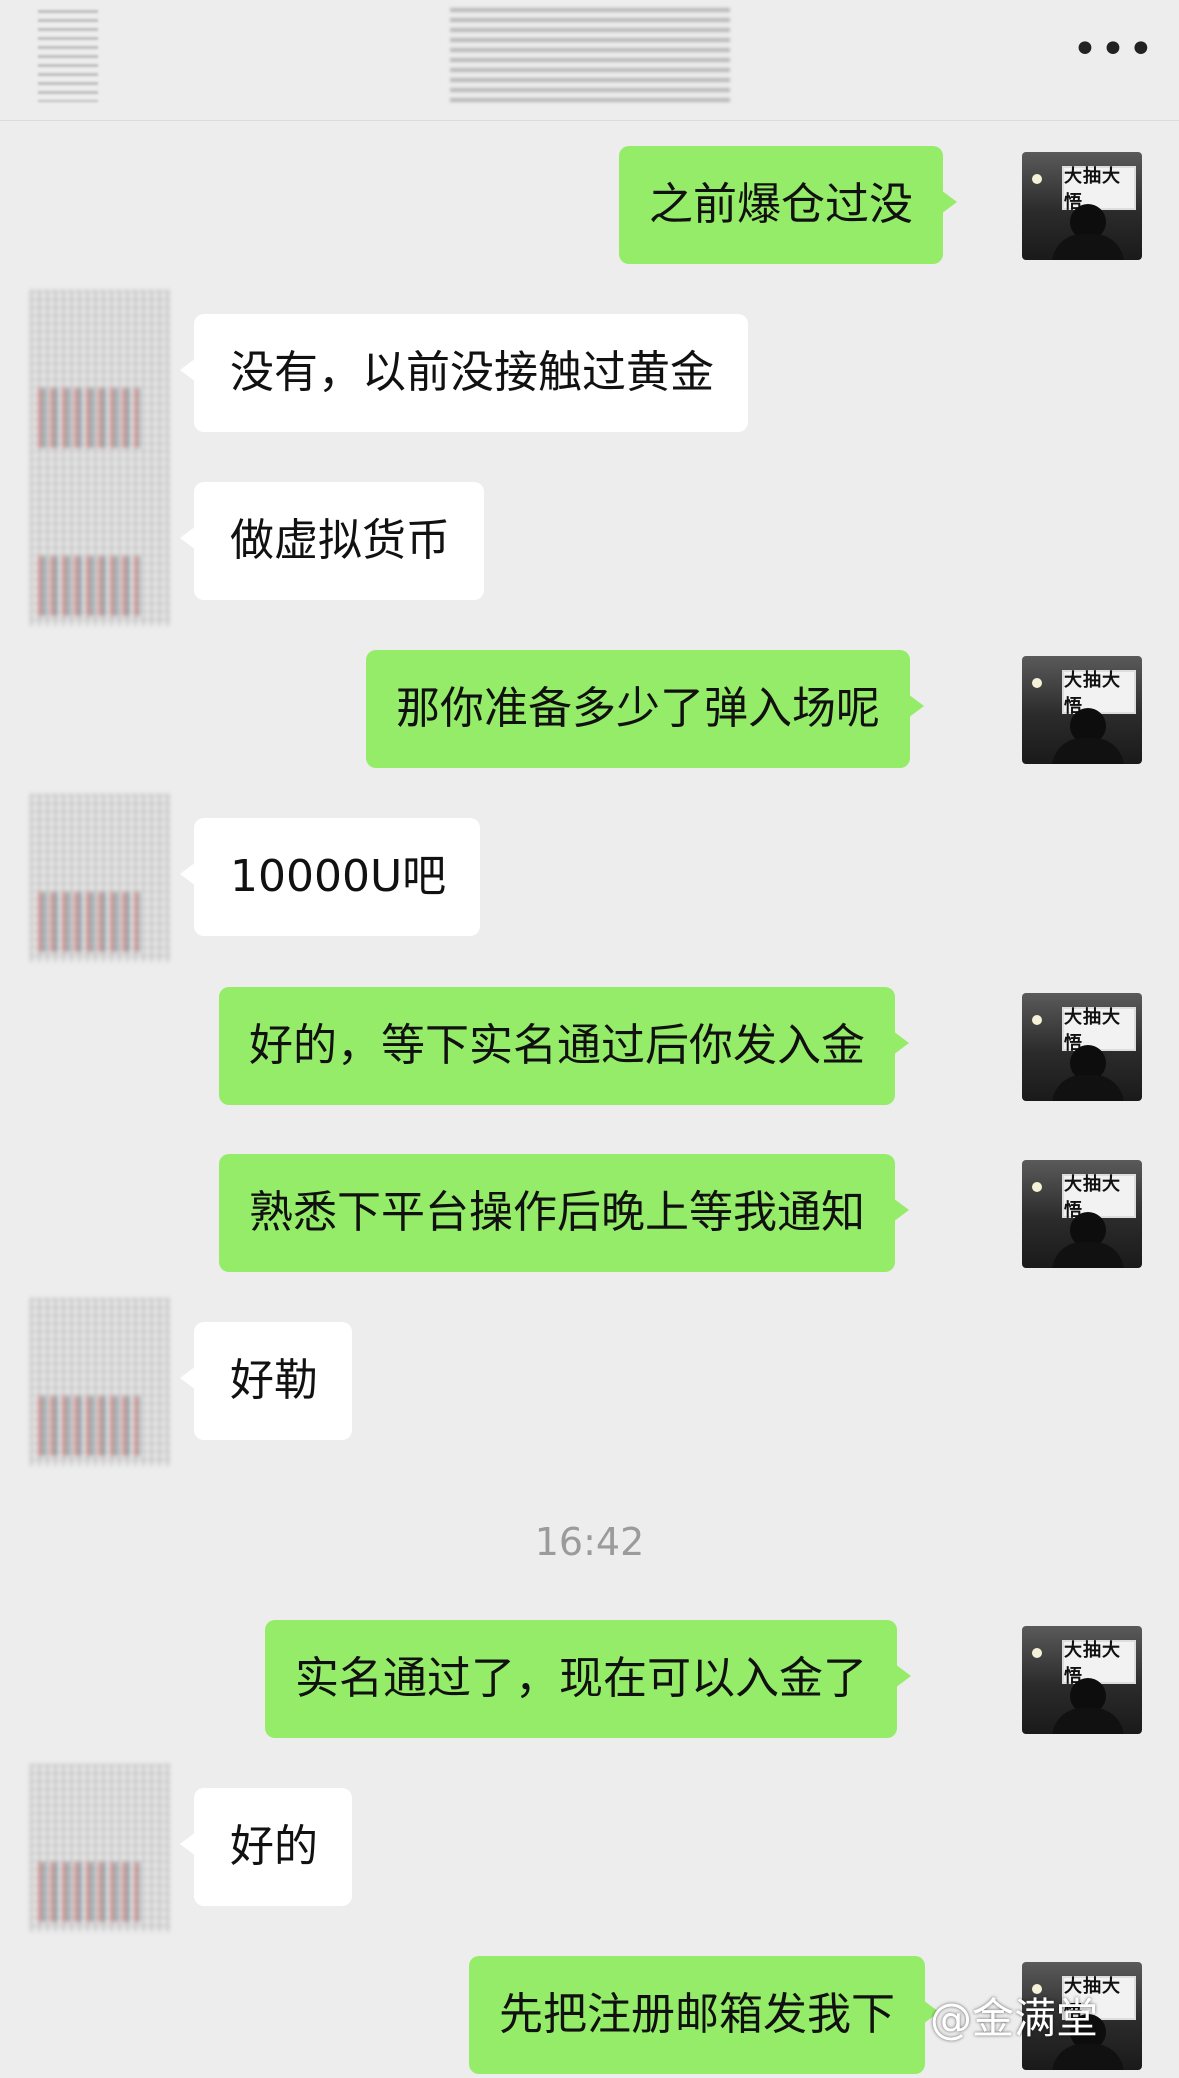 Image resolution: width=1179 pixels, height=2078 pixels. What do you see at coordinates (704, 2015) in the screenshot?
I see `message-bubble-sent: 先把注册邮箱发我下` at bounding box center [704, 2015].